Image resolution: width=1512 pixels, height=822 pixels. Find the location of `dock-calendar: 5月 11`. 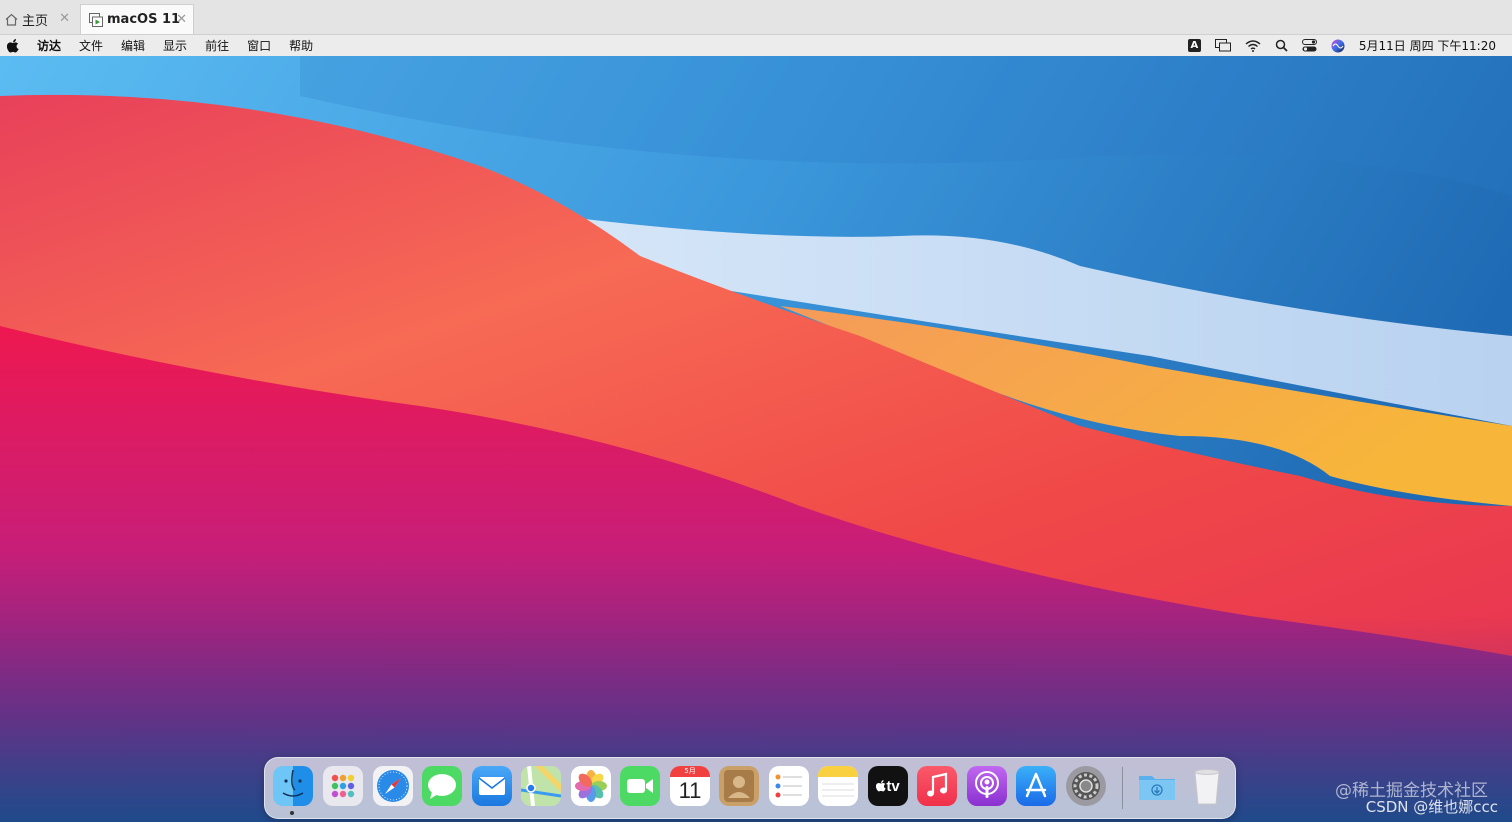

dock-calendar: 5月 11 is located at coordinates (690, 786).